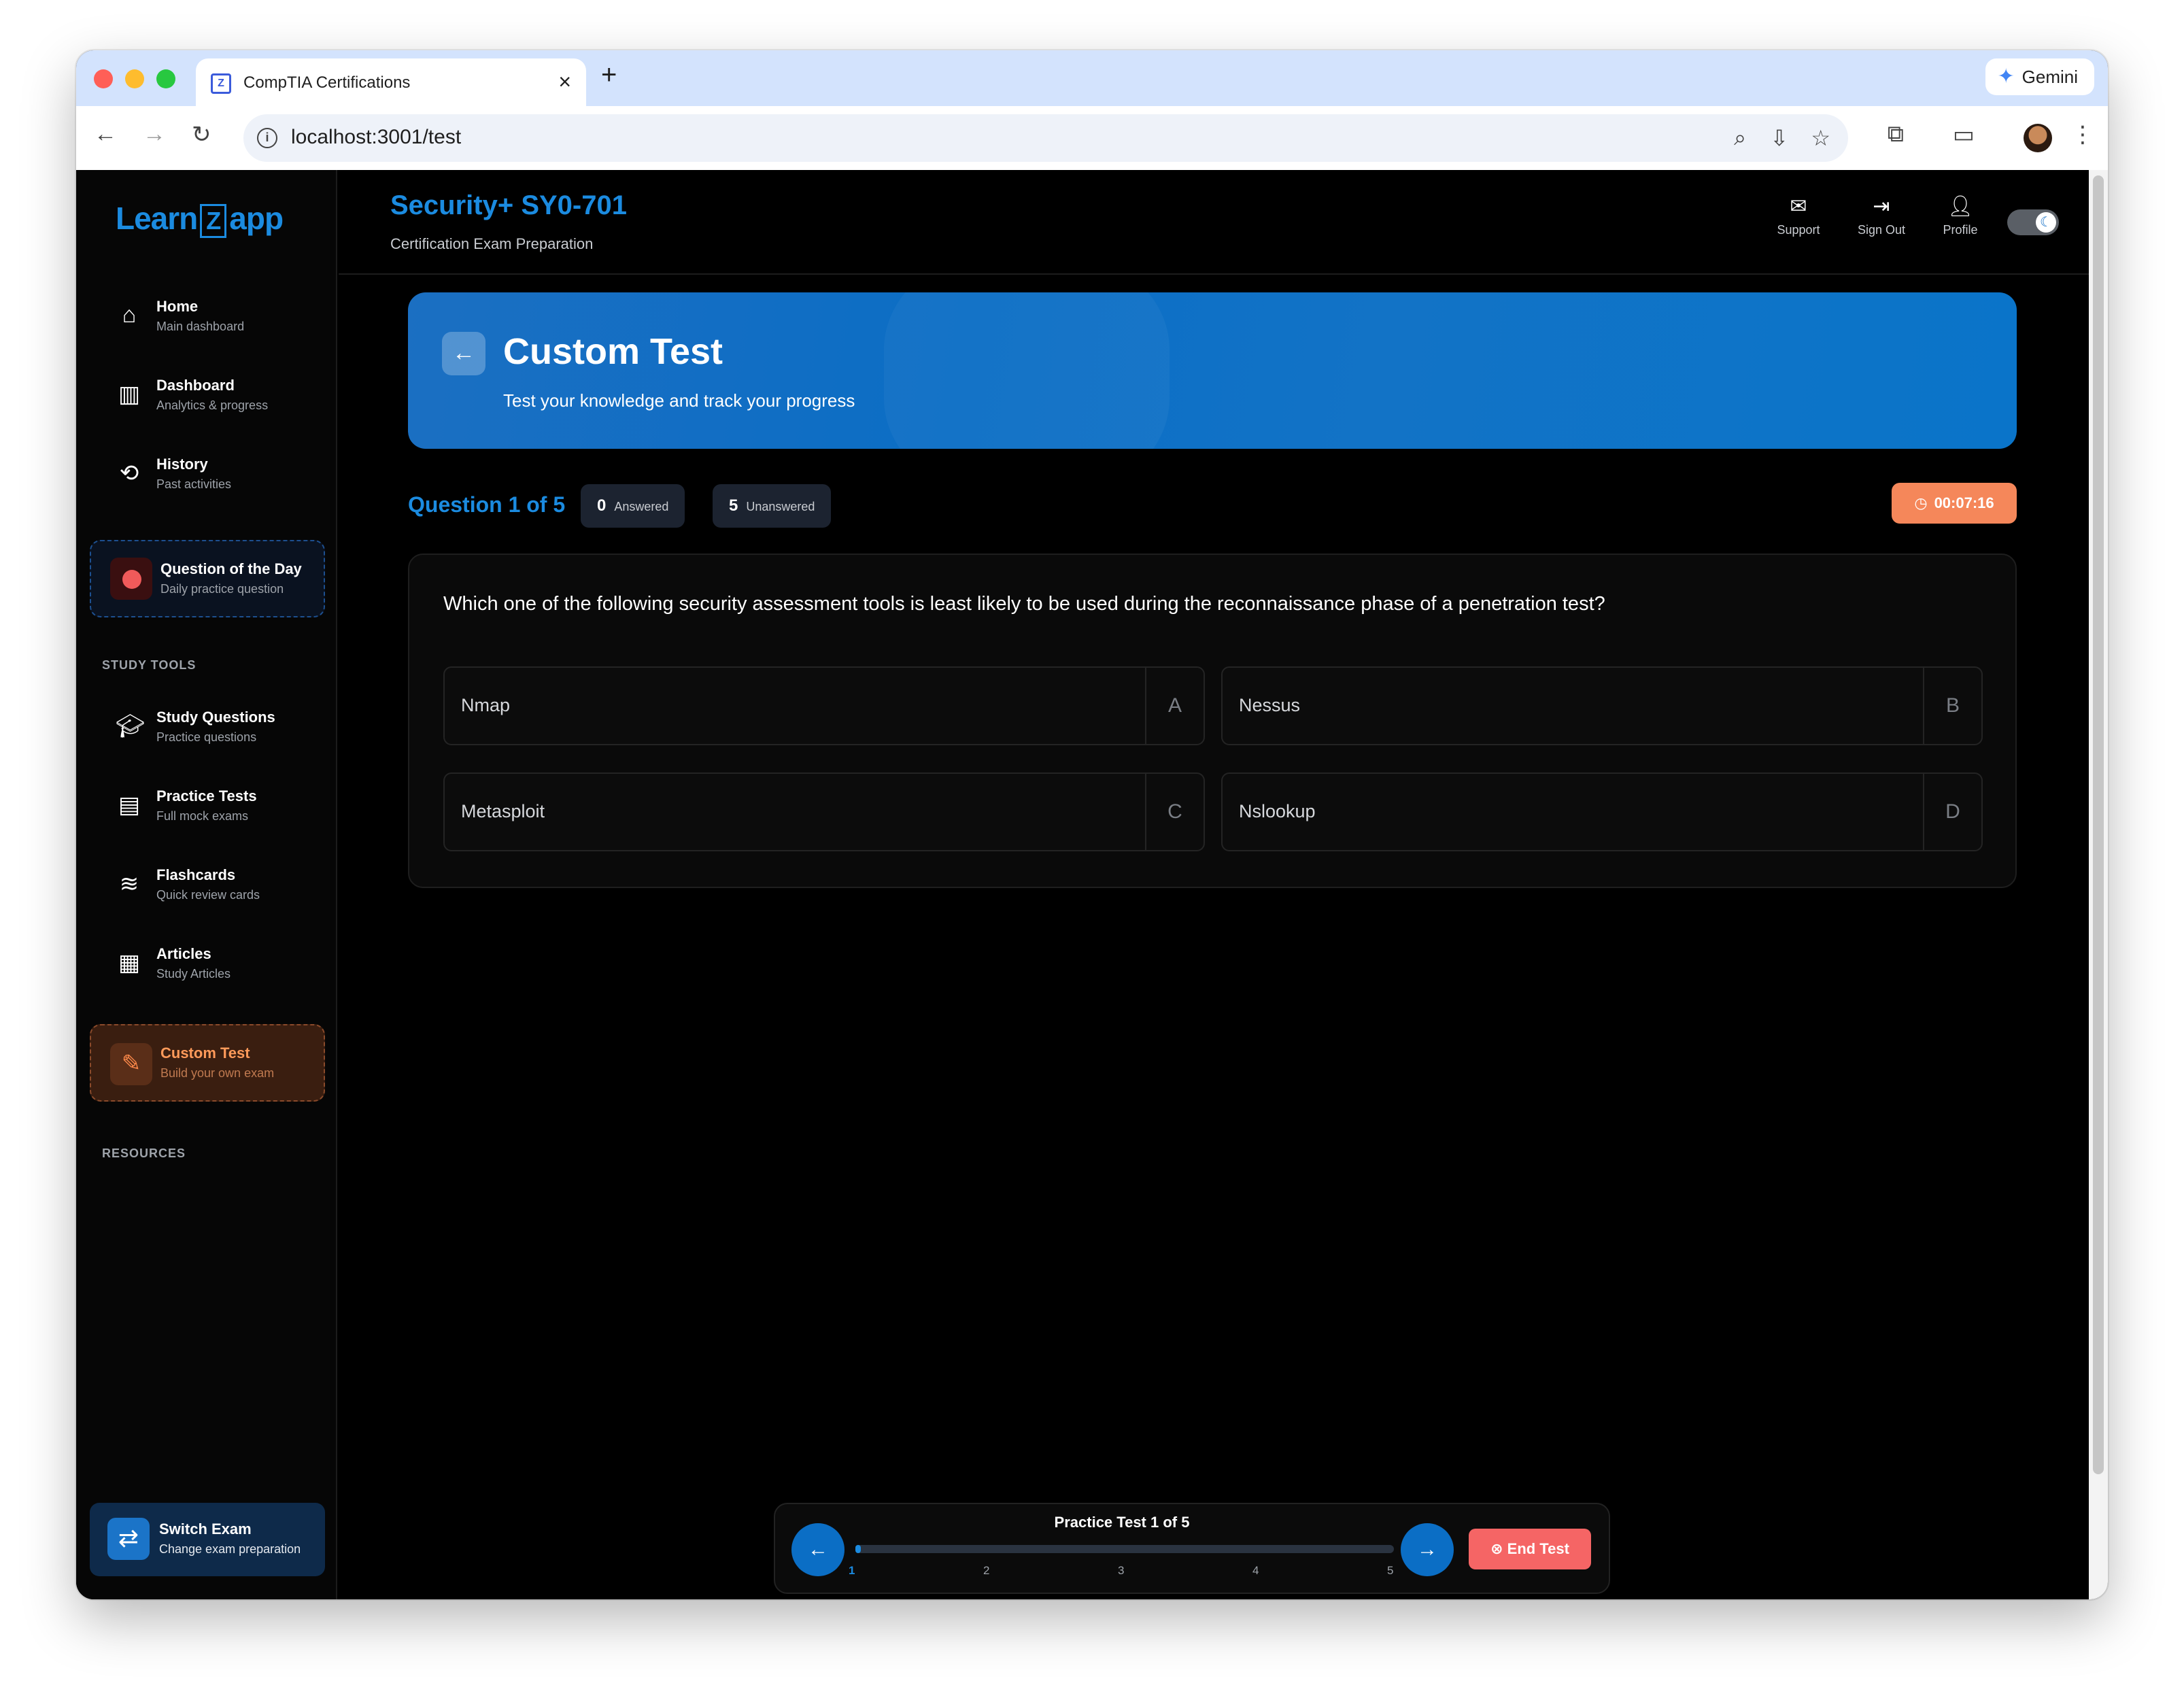 This screenshot has height=1700, width=2184. I want to click on progress-tick-1: 1, so click(852, 1571).